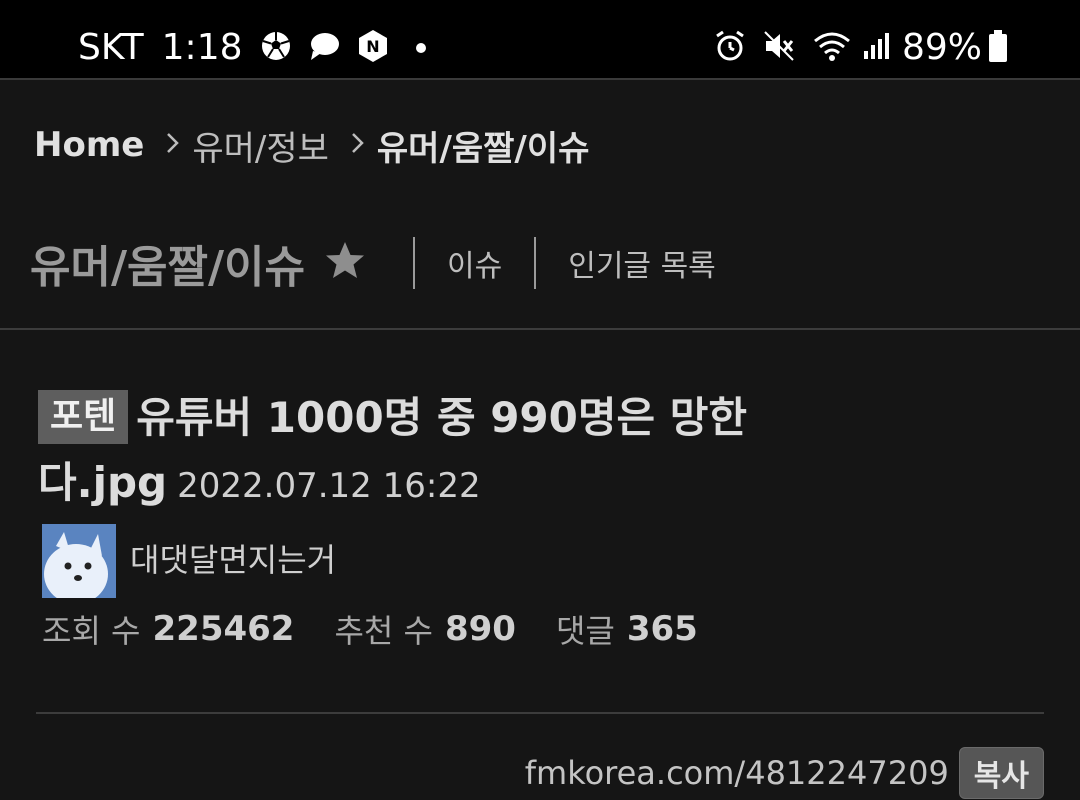 The width and height of the screenshot is (1080, 800). What do you see at coordinates (540, 713) in the screenshot?
I see `content-divider` at bounding box center [540, 713].